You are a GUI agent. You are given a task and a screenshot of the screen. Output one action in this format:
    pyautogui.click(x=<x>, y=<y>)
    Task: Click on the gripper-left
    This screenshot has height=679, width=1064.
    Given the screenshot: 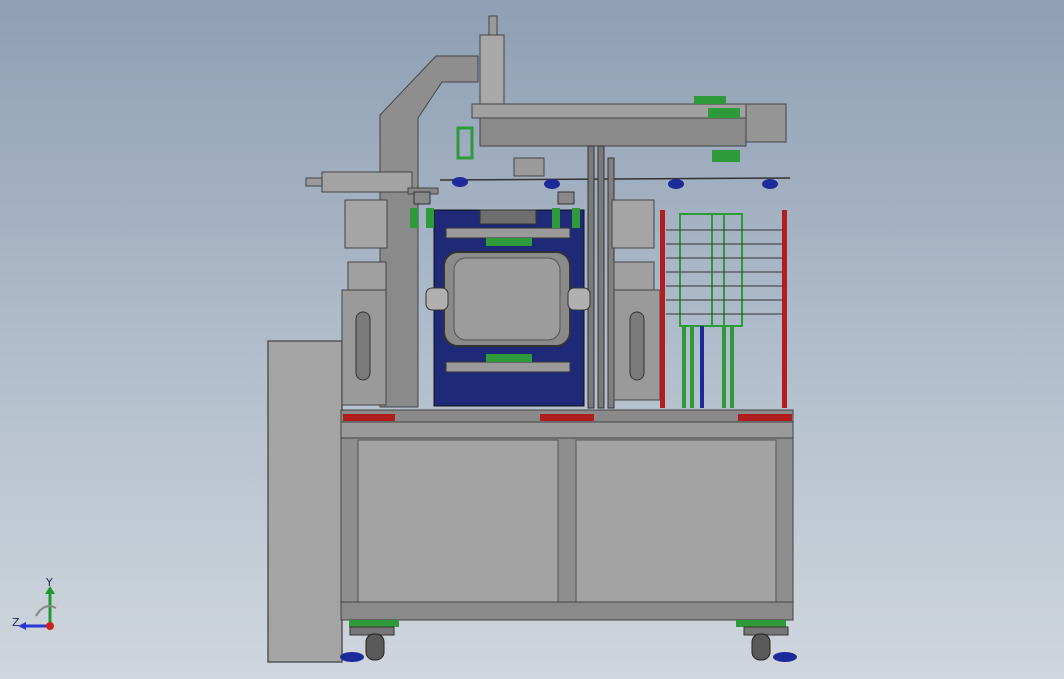 What is the action you would take?
    pyautogui.click(x=422, y=209)
    